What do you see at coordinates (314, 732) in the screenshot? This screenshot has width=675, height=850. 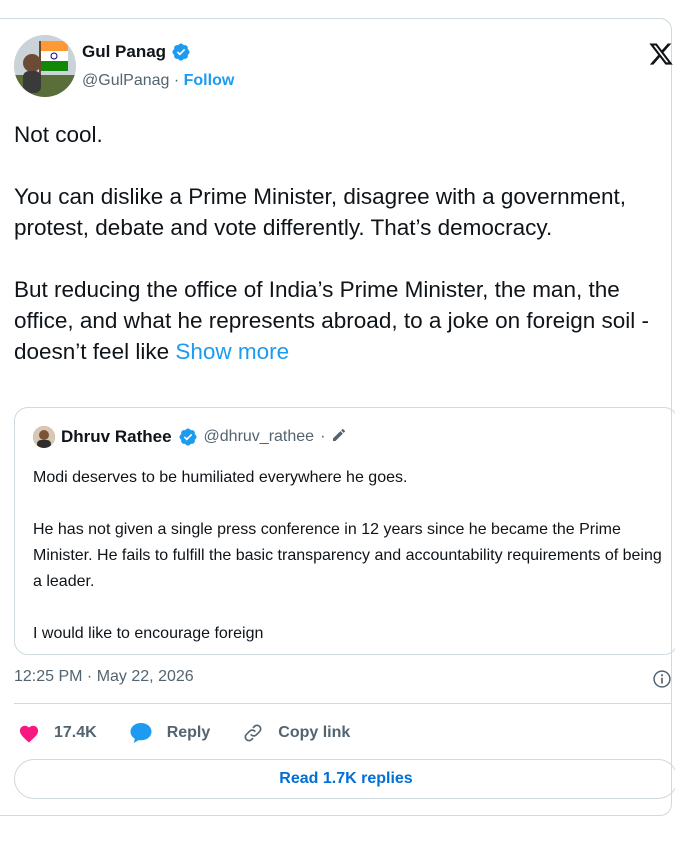 I see `copy-link-label: Copy link` at bounding box center [314, 732].